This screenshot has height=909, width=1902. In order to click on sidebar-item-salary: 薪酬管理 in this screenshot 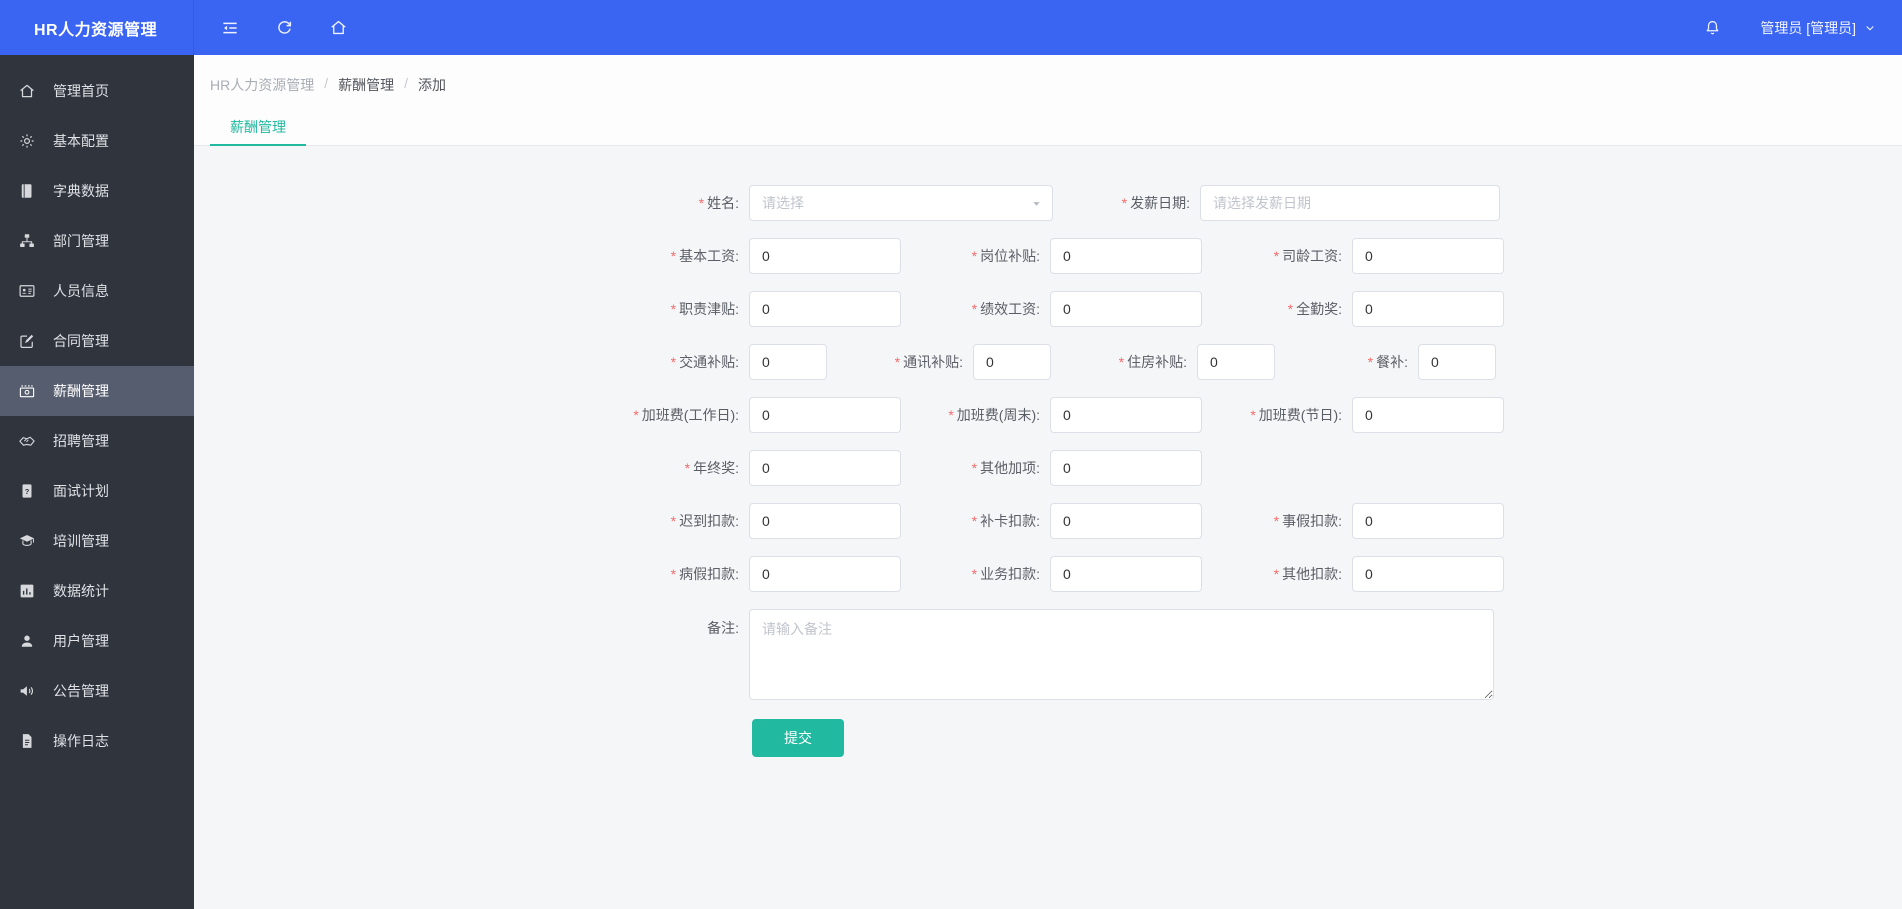, I will do `click(97, 391)`.